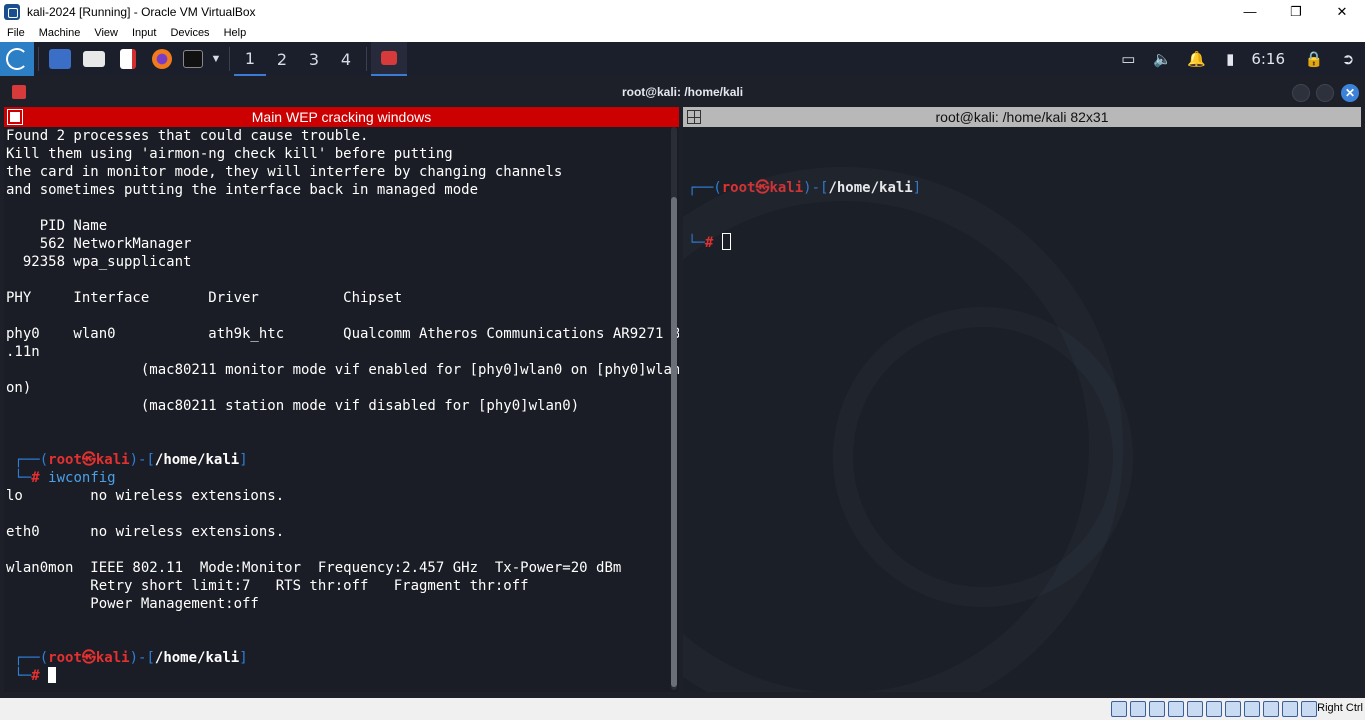 This screenshot has width=1365, height=720. What do you see at coordinates (60, 59) in the screenshot?
I see `show-desktop-button` at bounding box center [60, 59].